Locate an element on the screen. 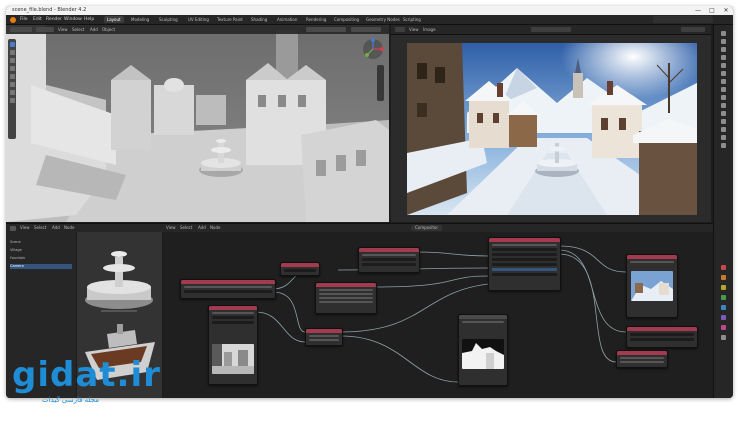 The height and width of the screenshot is (427, 740). file-output-node is located at coordinates (642, 359).